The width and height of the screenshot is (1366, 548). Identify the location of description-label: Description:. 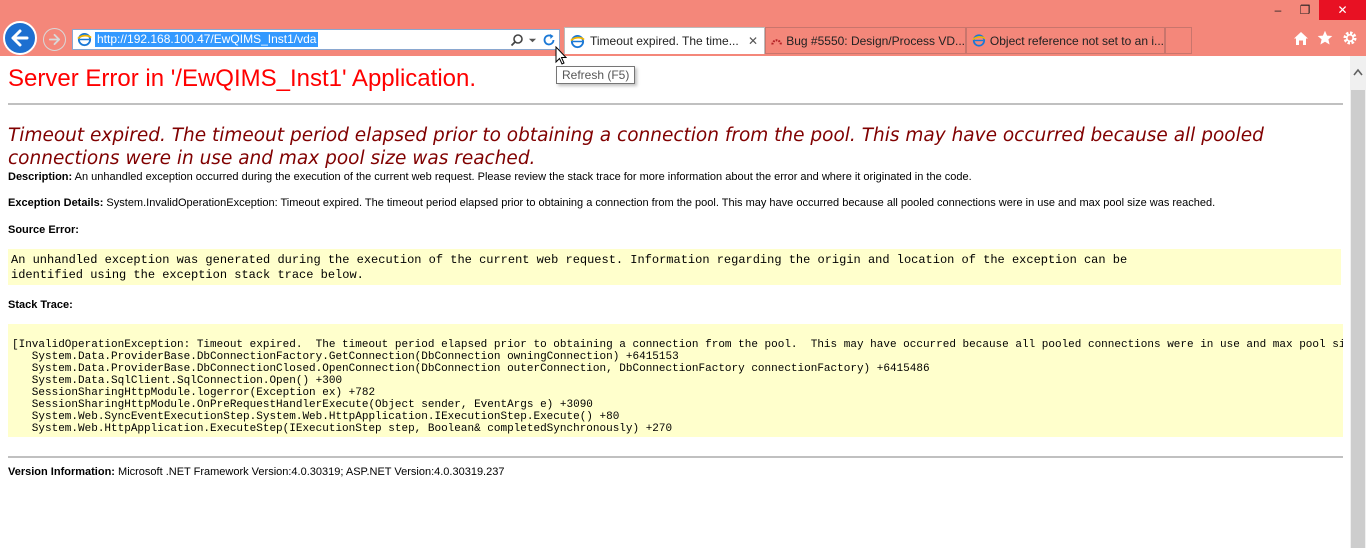
(40, 177).